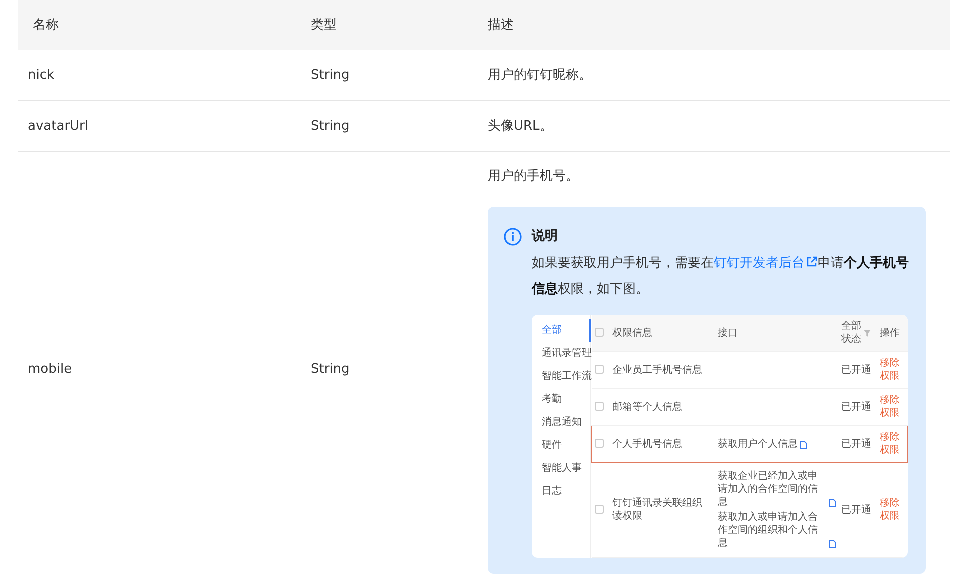 The height and width of the screenshot is (583, 963). What do you see at coordinates (41, 75) in the screenshot?
I see `field-name: nick` at bounding box center [41, 75].